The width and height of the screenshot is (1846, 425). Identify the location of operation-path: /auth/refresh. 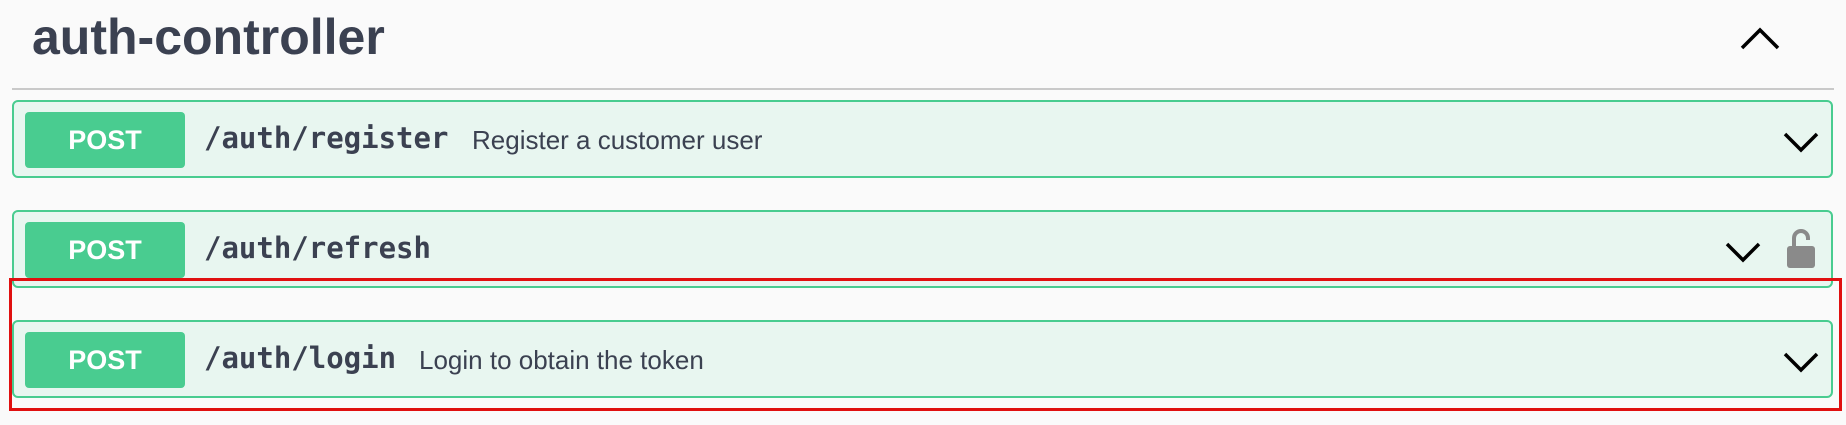
(317, 248).